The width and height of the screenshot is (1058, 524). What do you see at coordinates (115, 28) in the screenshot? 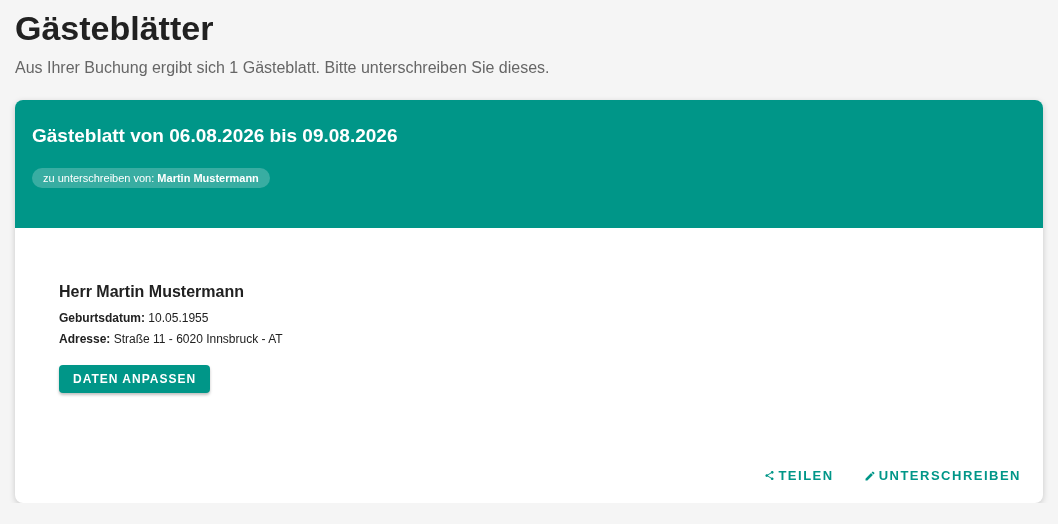
I see `page-title: Gästeblätter` at bounding box center [115, 28].